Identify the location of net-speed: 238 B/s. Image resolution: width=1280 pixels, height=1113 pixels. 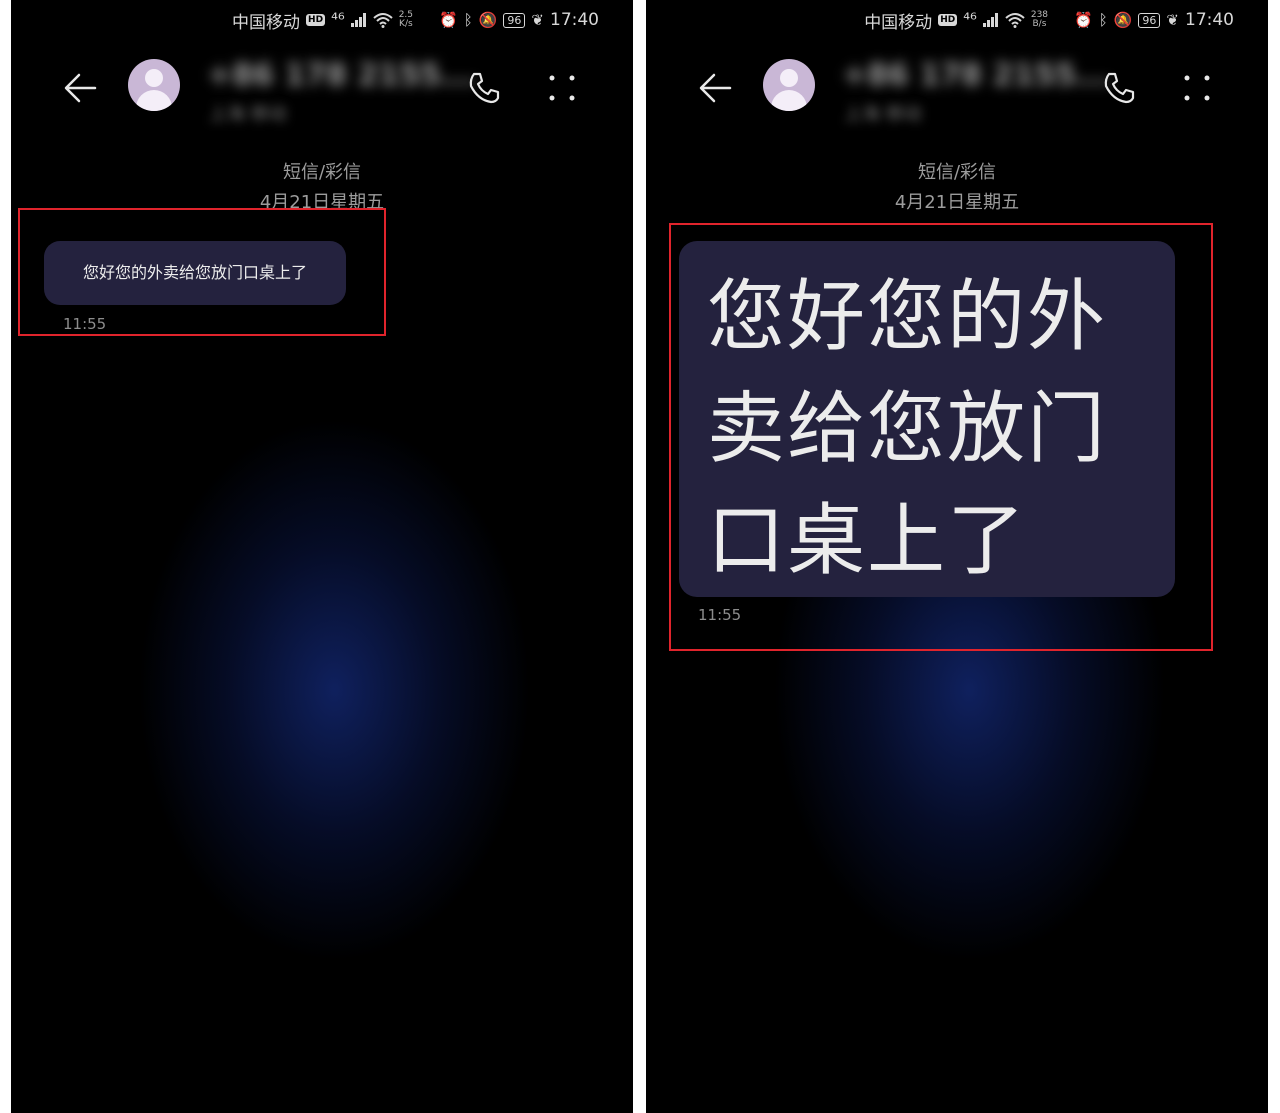
(1039, 20).